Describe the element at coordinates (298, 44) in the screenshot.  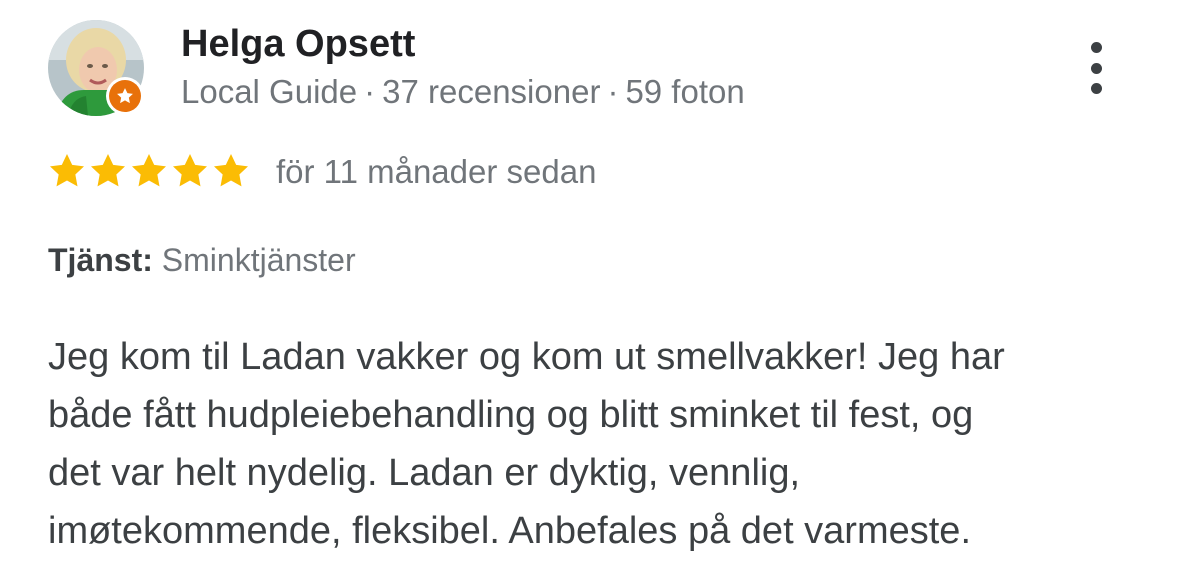
I see `reviewer-name: Helga Opsett` at that location.